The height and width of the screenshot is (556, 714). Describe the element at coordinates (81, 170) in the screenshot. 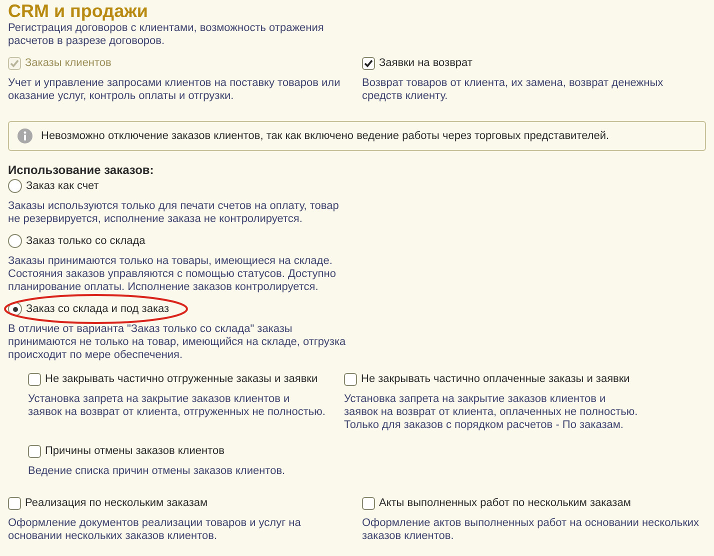

I see `group-heading: Использование заказов:` at that location.